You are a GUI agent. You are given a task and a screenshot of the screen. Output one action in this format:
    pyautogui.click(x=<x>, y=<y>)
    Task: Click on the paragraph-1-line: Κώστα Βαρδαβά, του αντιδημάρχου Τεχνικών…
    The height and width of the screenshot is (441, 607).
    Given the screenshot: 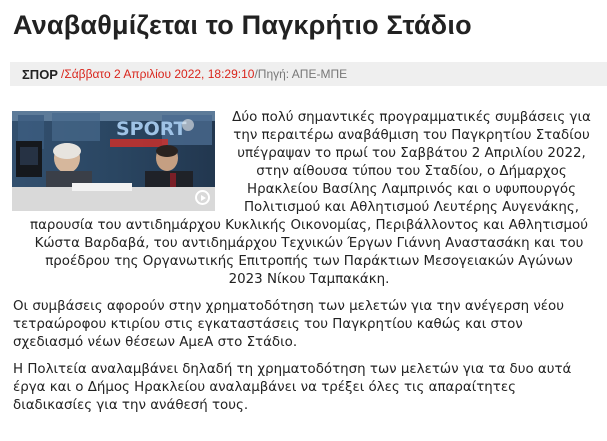 What is the action you would take?
    pyautogui.click(x=309, y=243)
    